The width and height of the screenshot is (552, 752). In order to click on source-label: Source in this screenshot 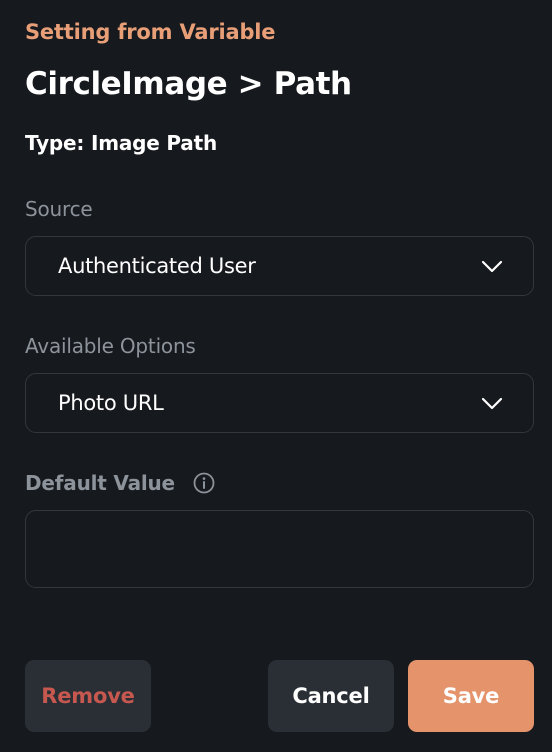, I will do `click(59, 209)`.